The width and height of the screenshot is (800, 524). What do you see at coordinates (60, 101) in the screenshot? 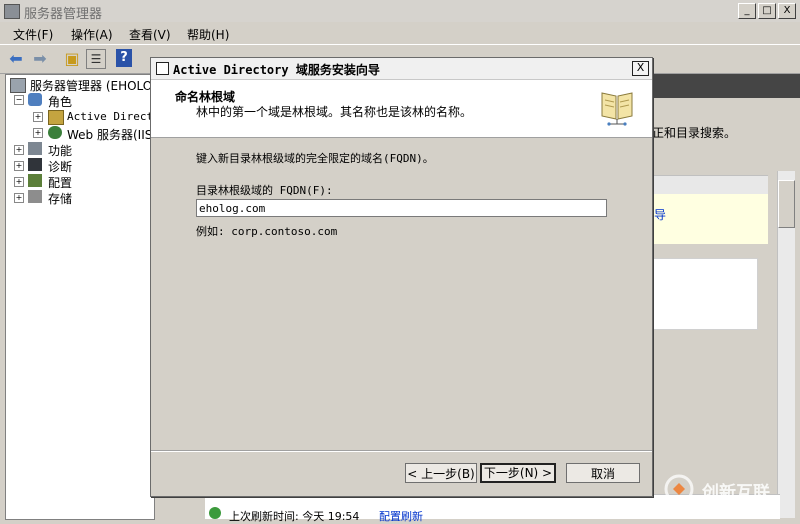
I see `tree-item-roles: 角色` at bounding box center [60, 101].